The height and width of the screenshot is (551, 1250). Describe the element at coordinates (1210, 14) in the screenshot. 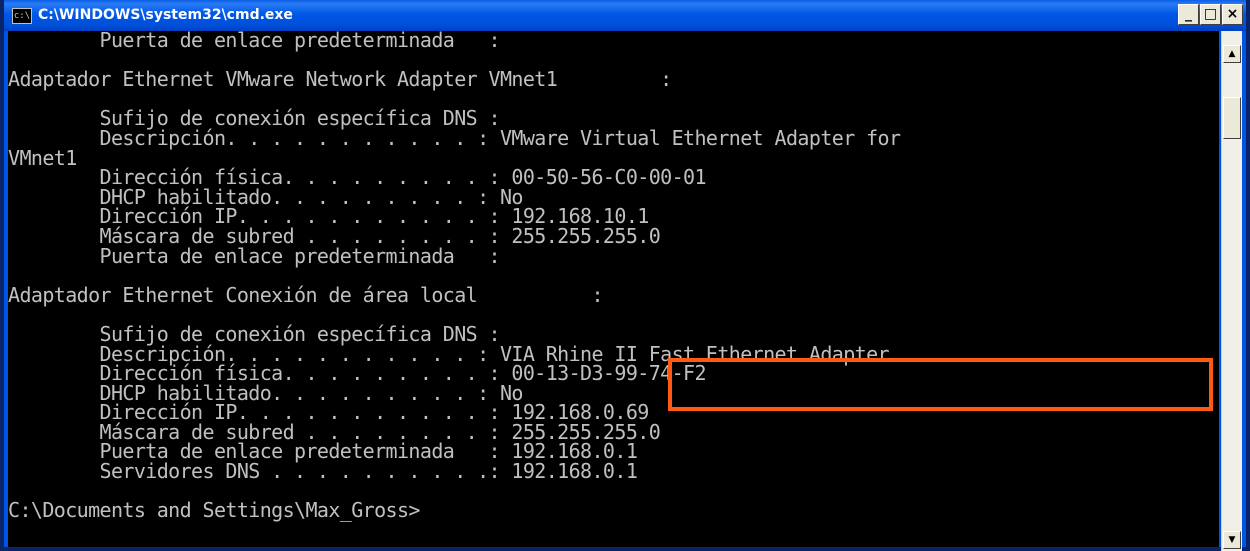

I see `maximize-button: □` at that location.